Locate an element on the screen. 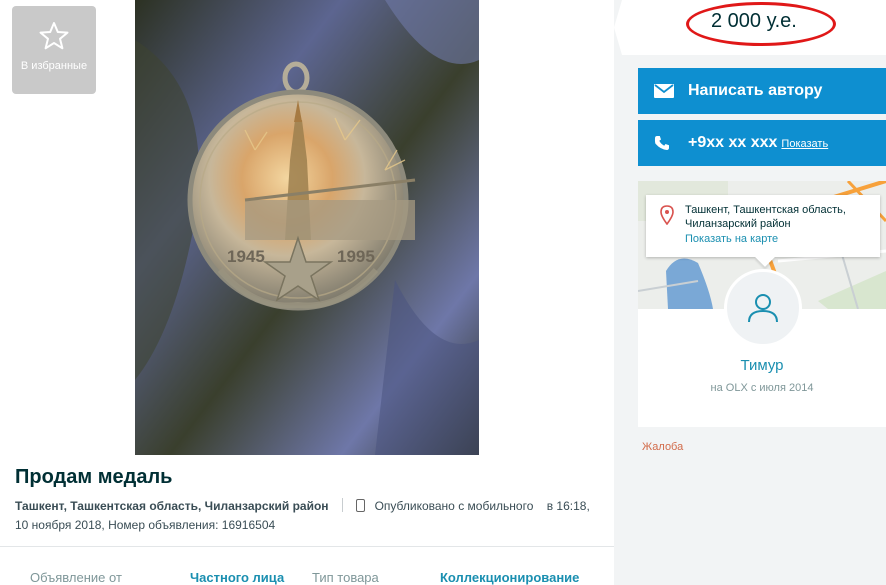 The width and height of the screenshot is (886, 585). seller-avatar is located at coordinates (763, 308).